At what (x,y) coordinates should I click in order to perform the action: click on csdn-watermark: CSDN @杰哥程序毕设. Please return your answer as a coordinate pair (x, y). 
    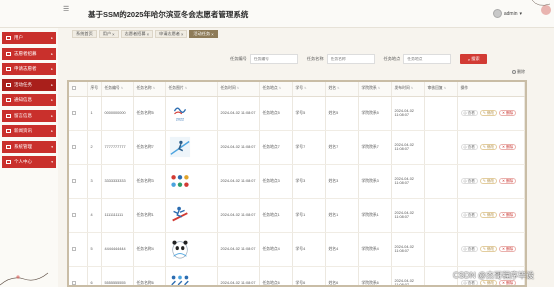
    Looking at the image, I should click on (493, 275).